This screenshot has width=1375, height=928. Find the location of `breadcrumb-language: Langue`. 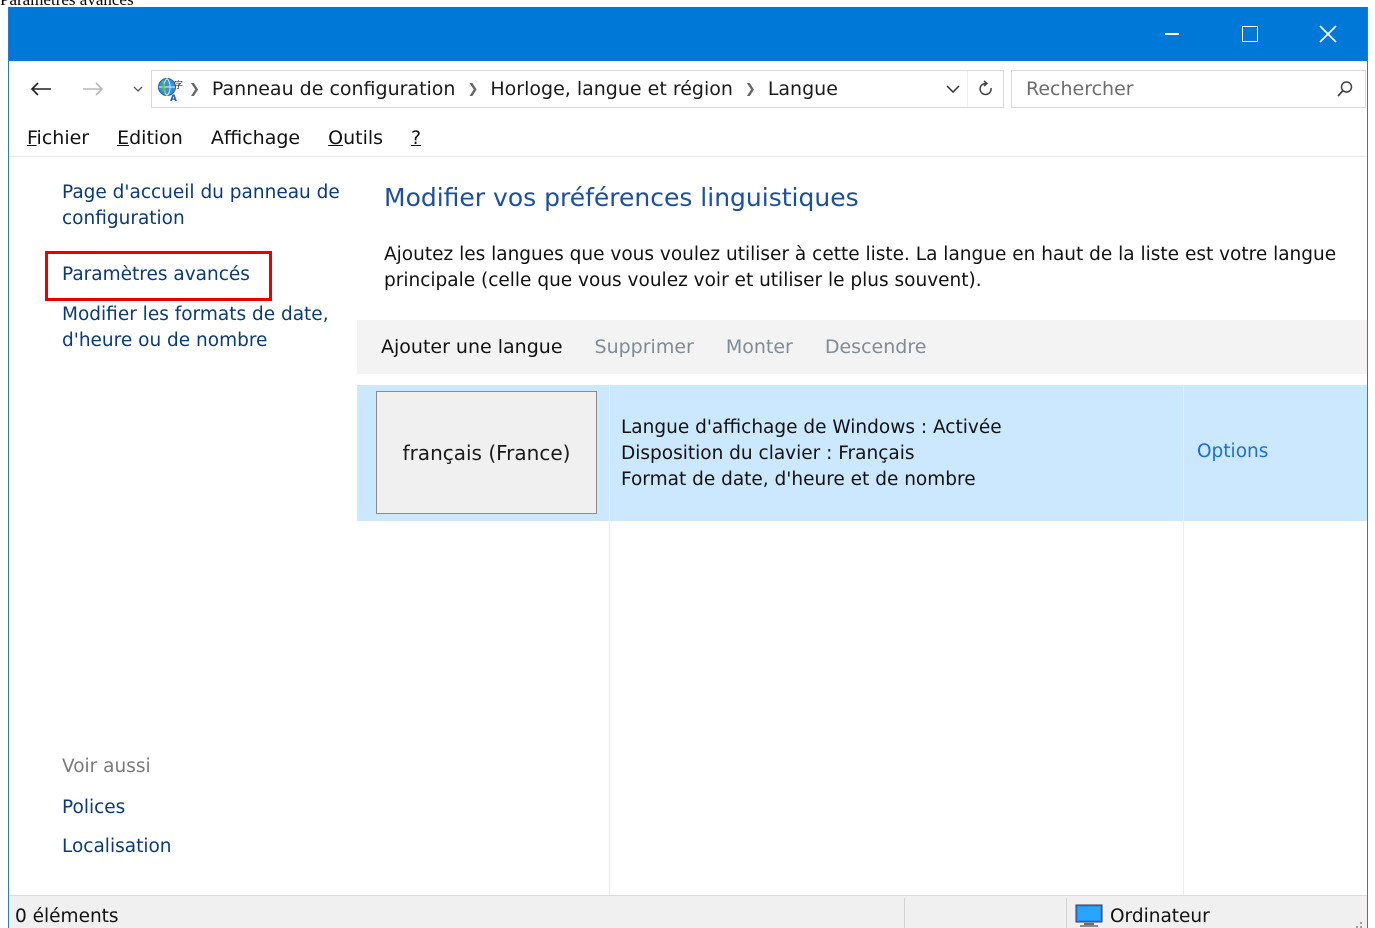

breadcrumb-language: Langue is located at coordinates (803, 89).